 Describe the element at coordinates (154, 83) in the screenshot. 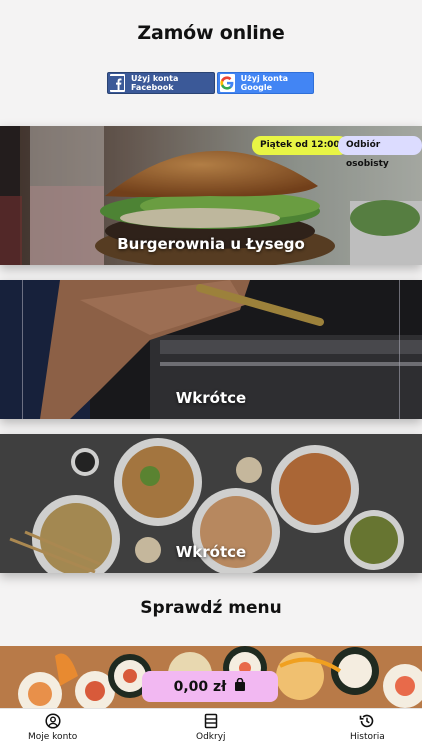

I see `facebook-login-label: Użyj konta Facebook` at that location.